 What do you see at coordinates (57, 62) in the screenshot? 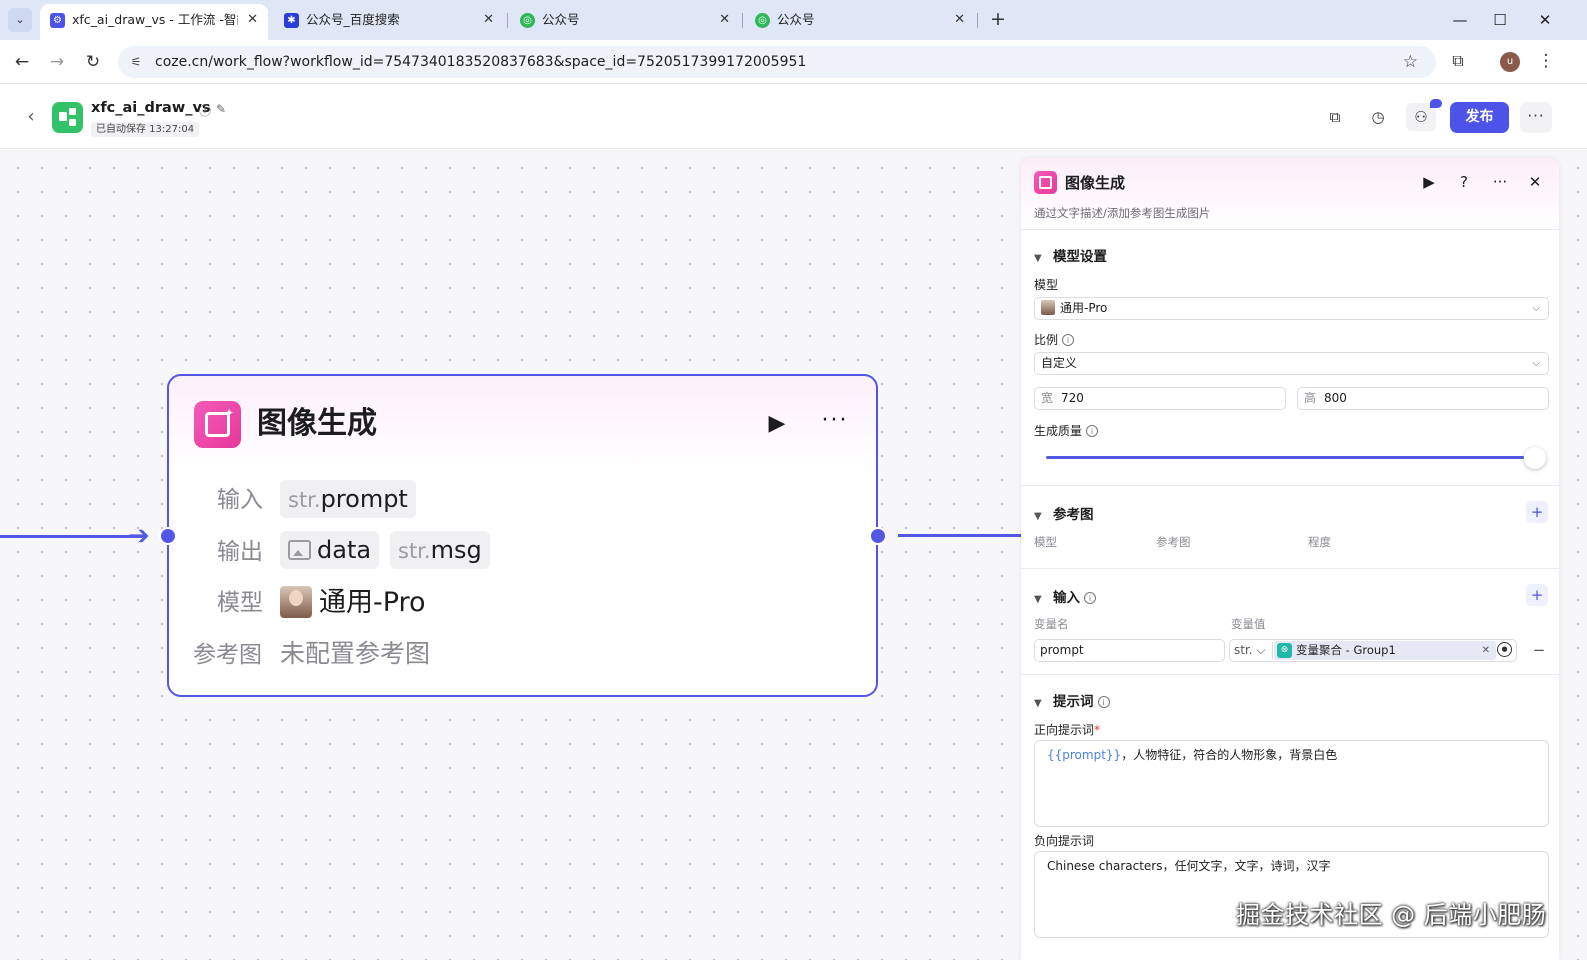
I see `forward-icon: →` at bounding box center [57, 62].